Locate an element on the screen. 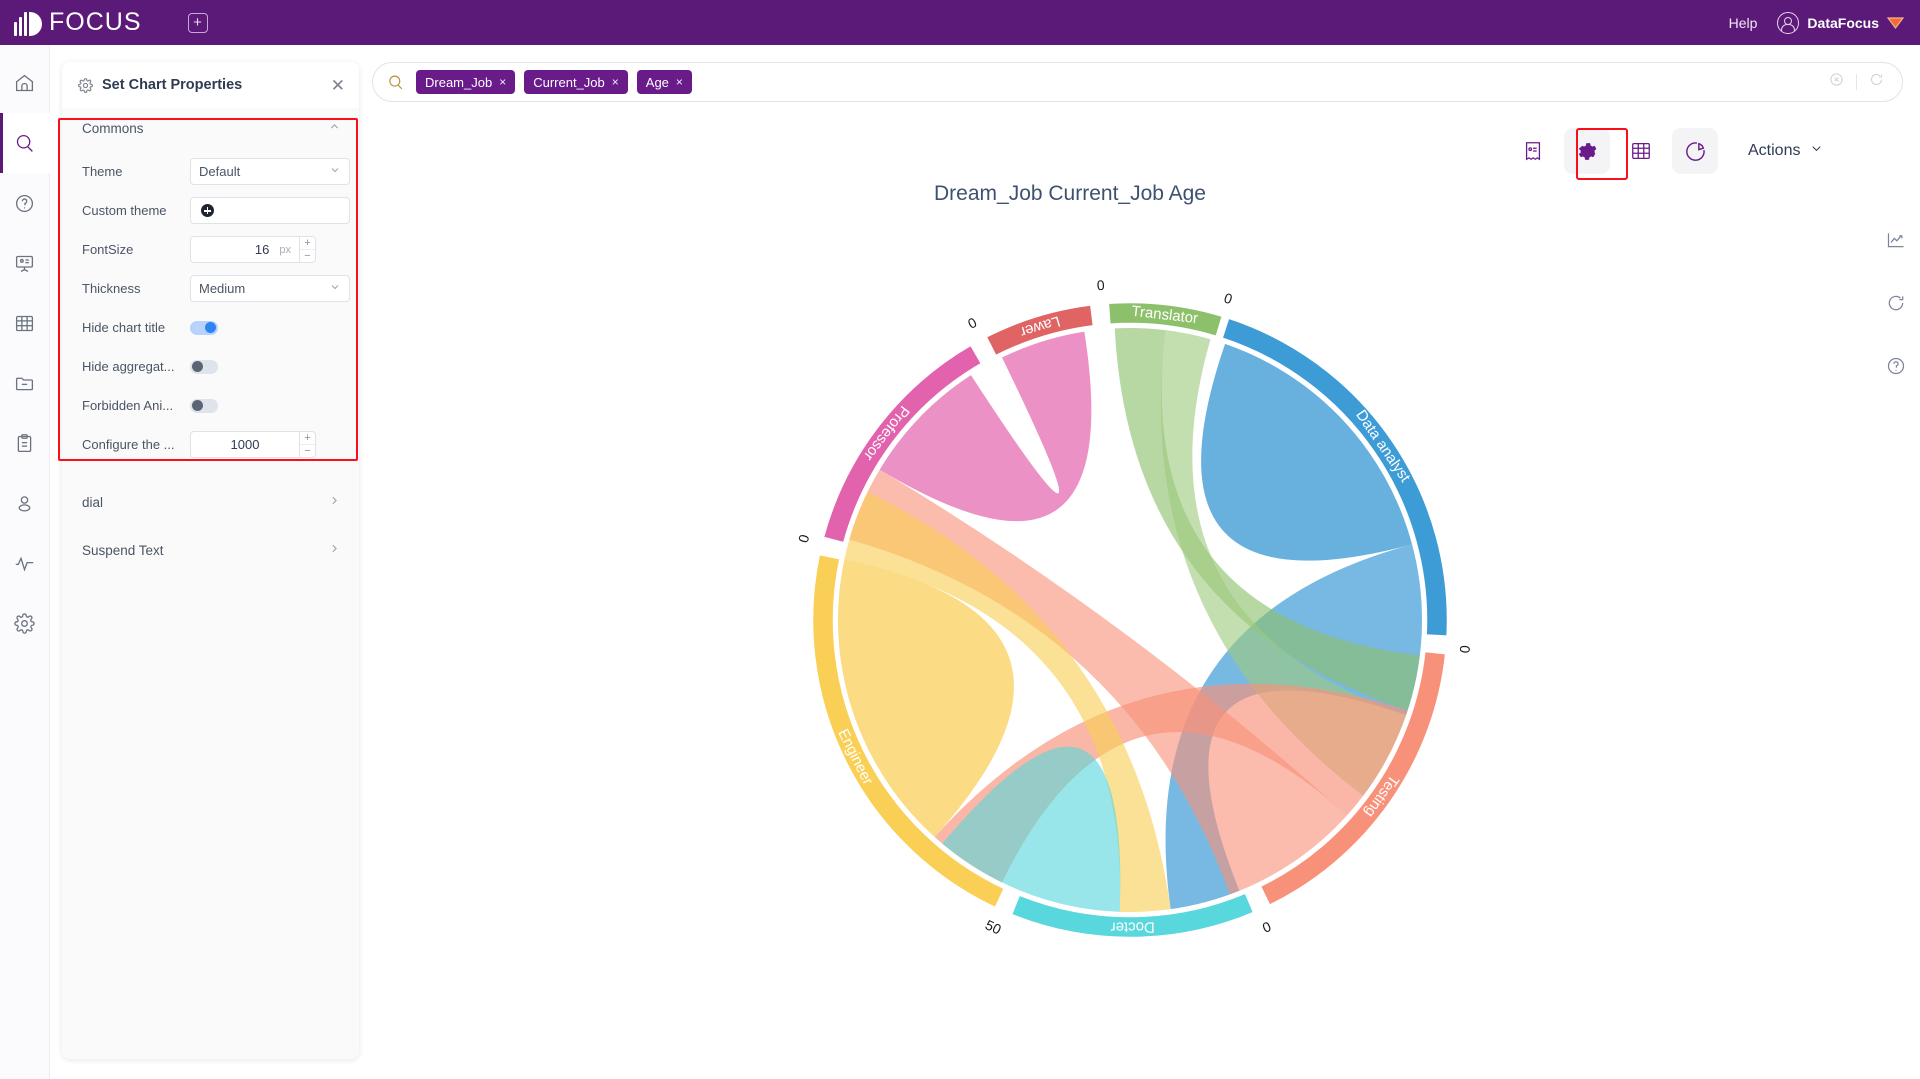  receipt-icon is located at coordinates (1533, 151).